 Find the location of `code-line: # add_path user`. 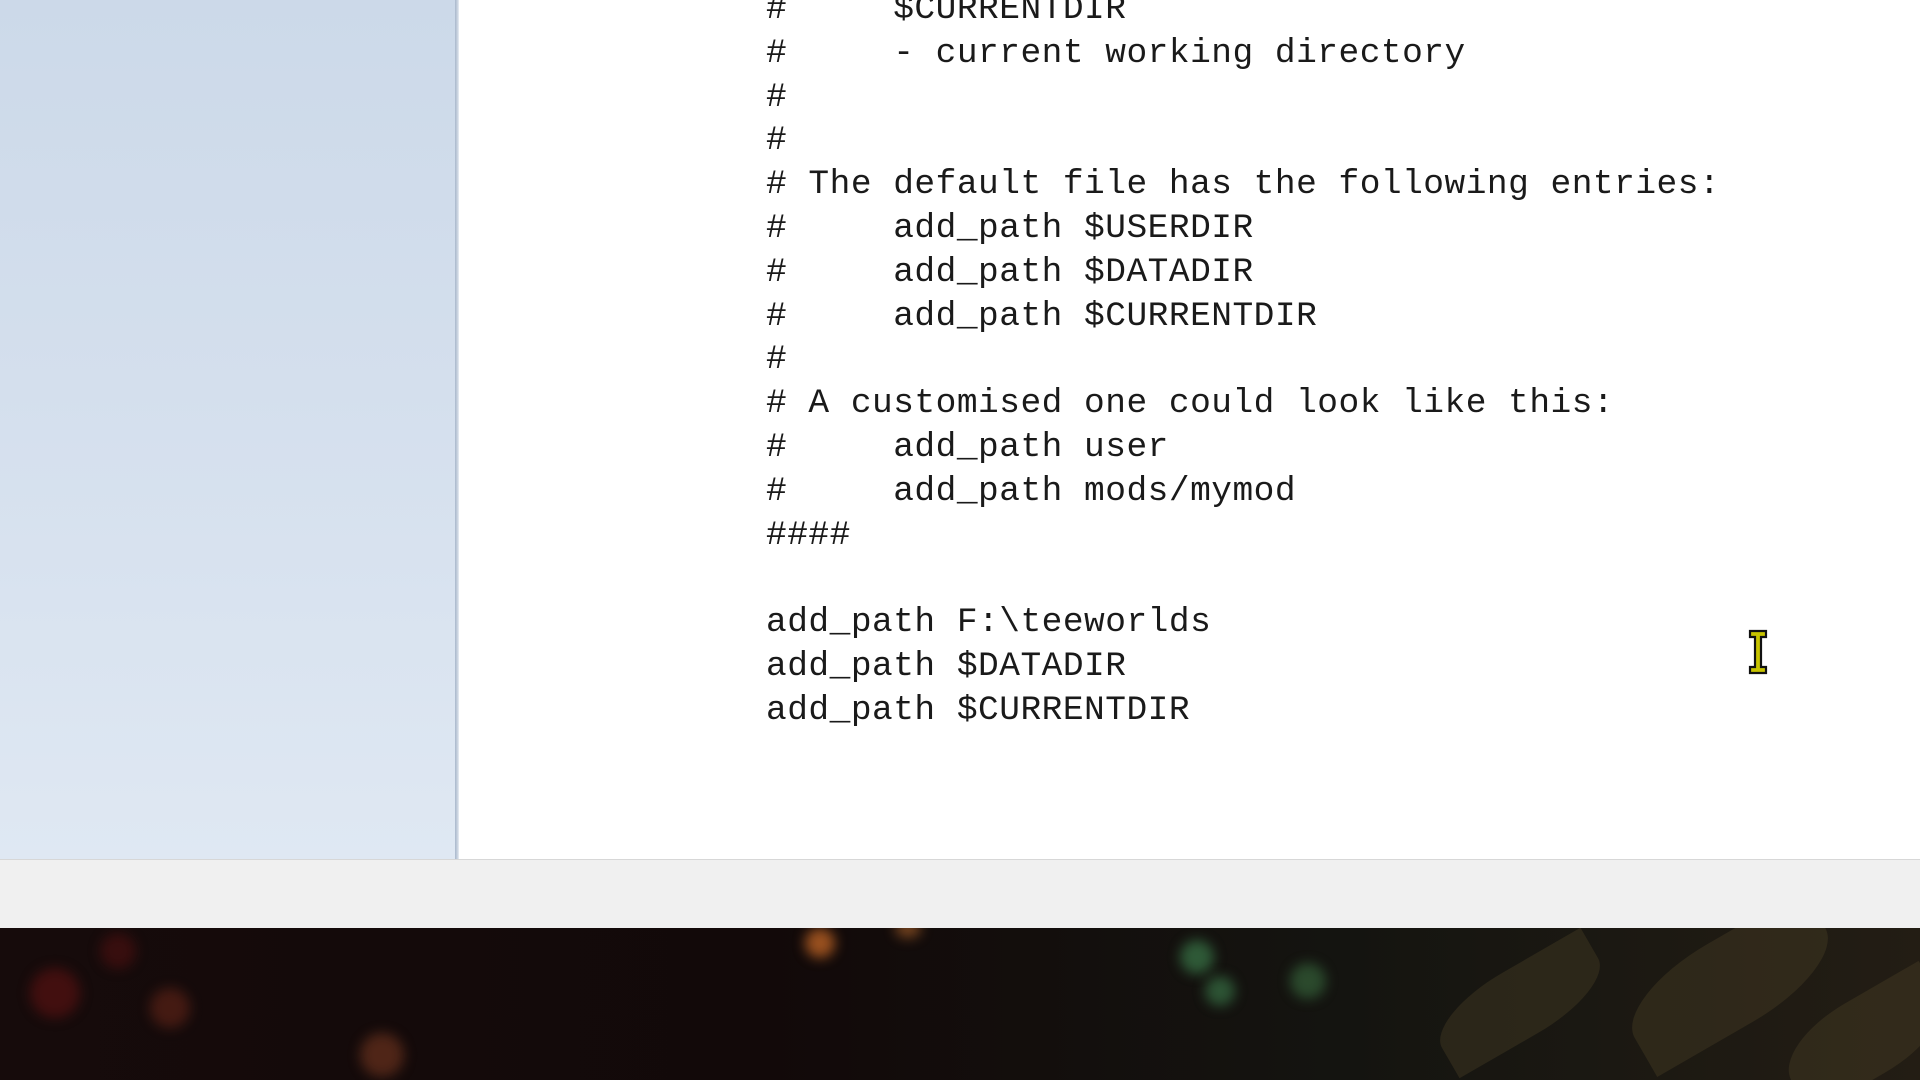

code-line: # add_path user is located at coordinates (967, 447).